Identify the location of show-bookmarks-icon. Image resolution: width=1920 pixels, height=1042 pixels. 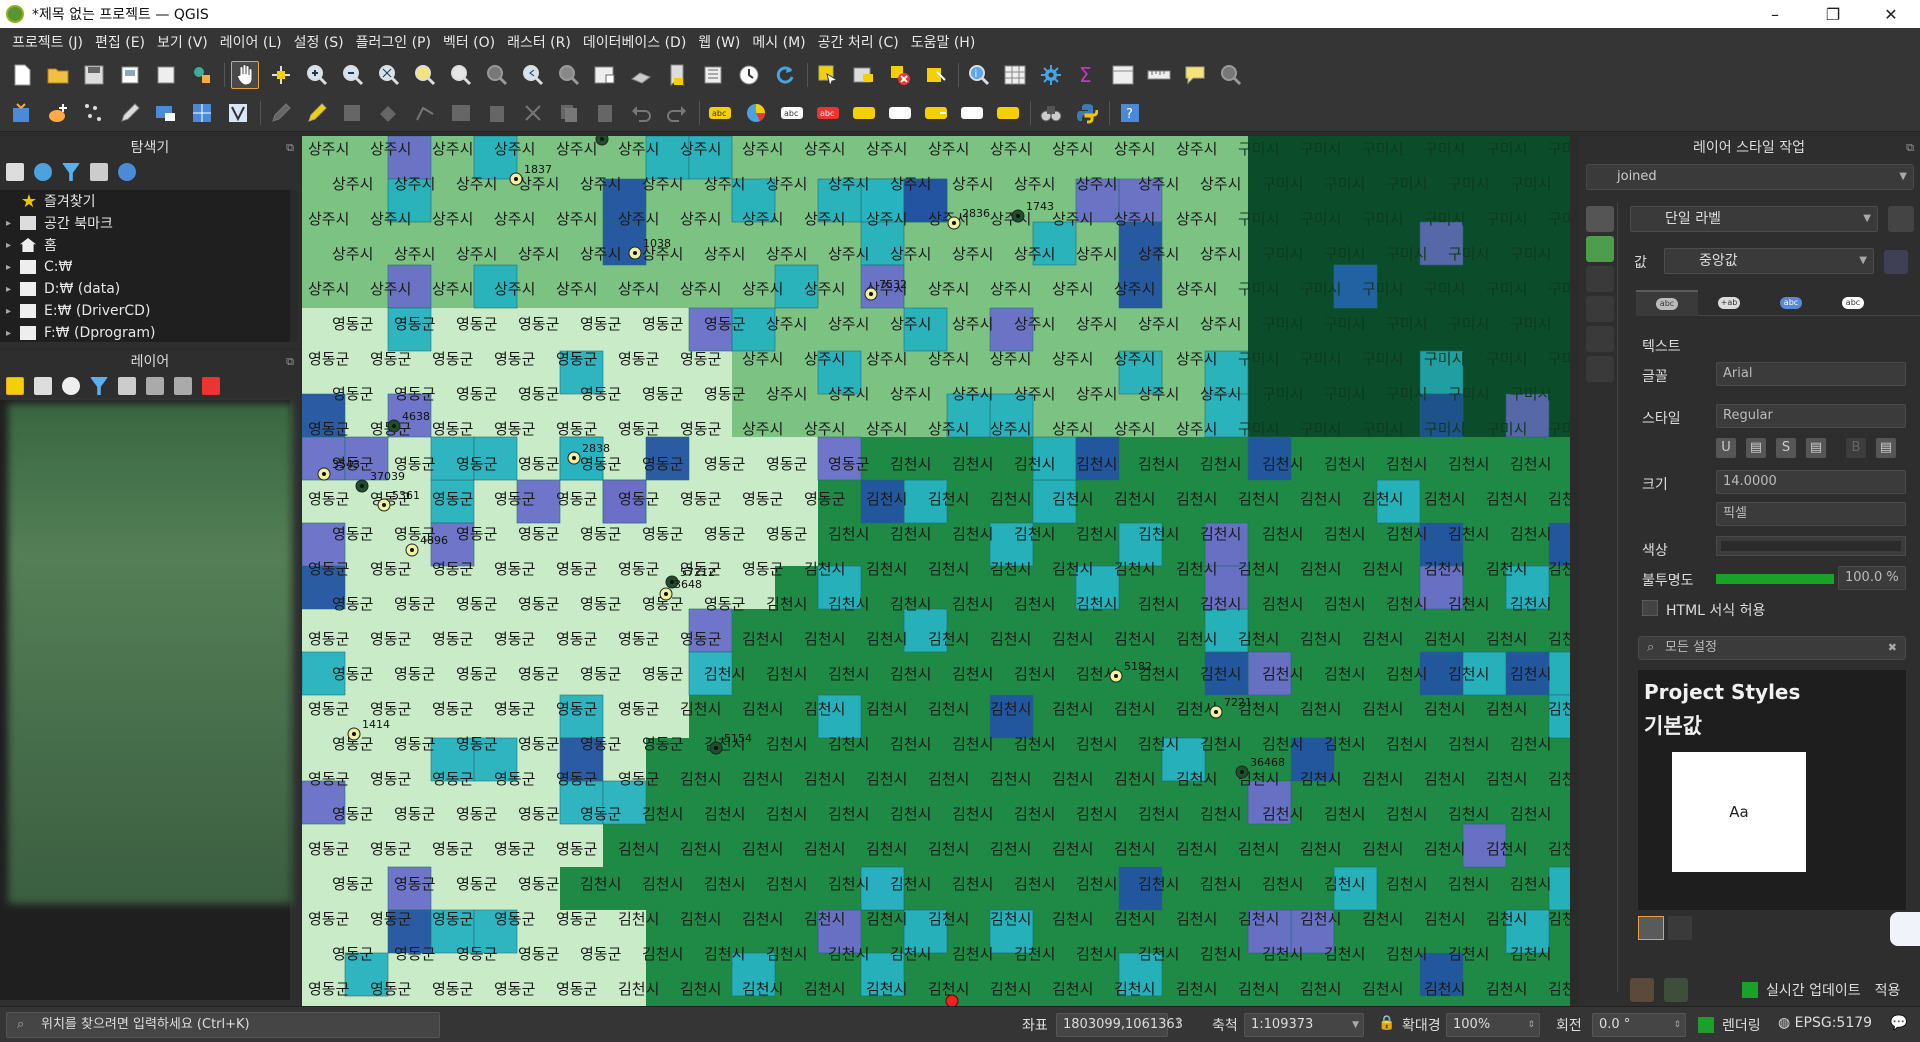
(713, 75).